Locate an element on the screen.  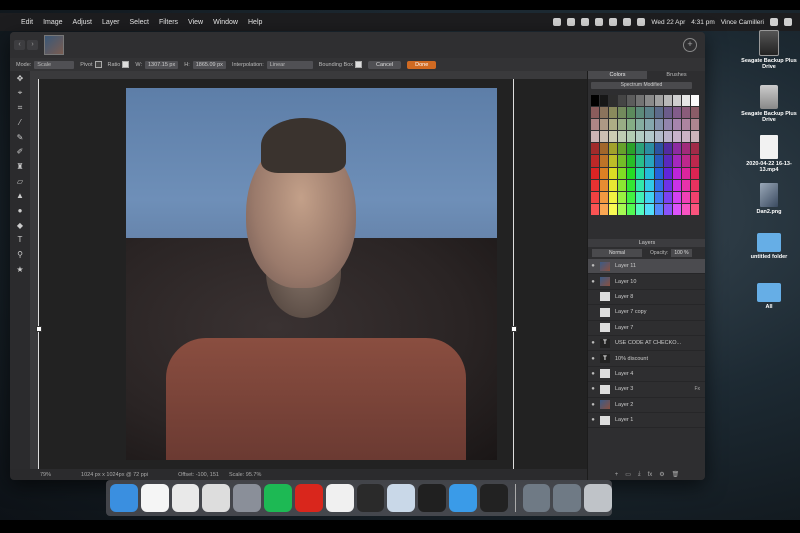
eraser-tool-icon: ▱ is located at coordinates (20, 181).